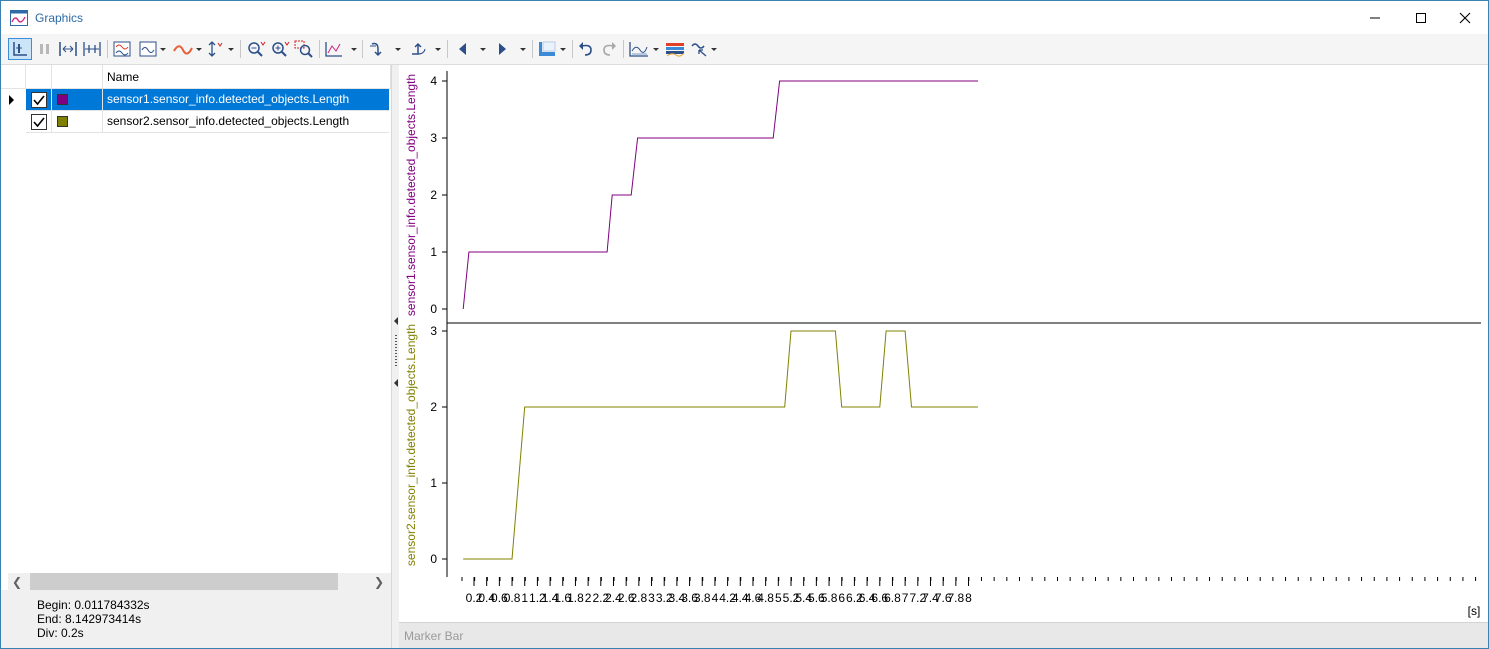 The height and width of the screenshot is (649, 1489). I want to click on cursor-mode-icon, so click(20, 49).